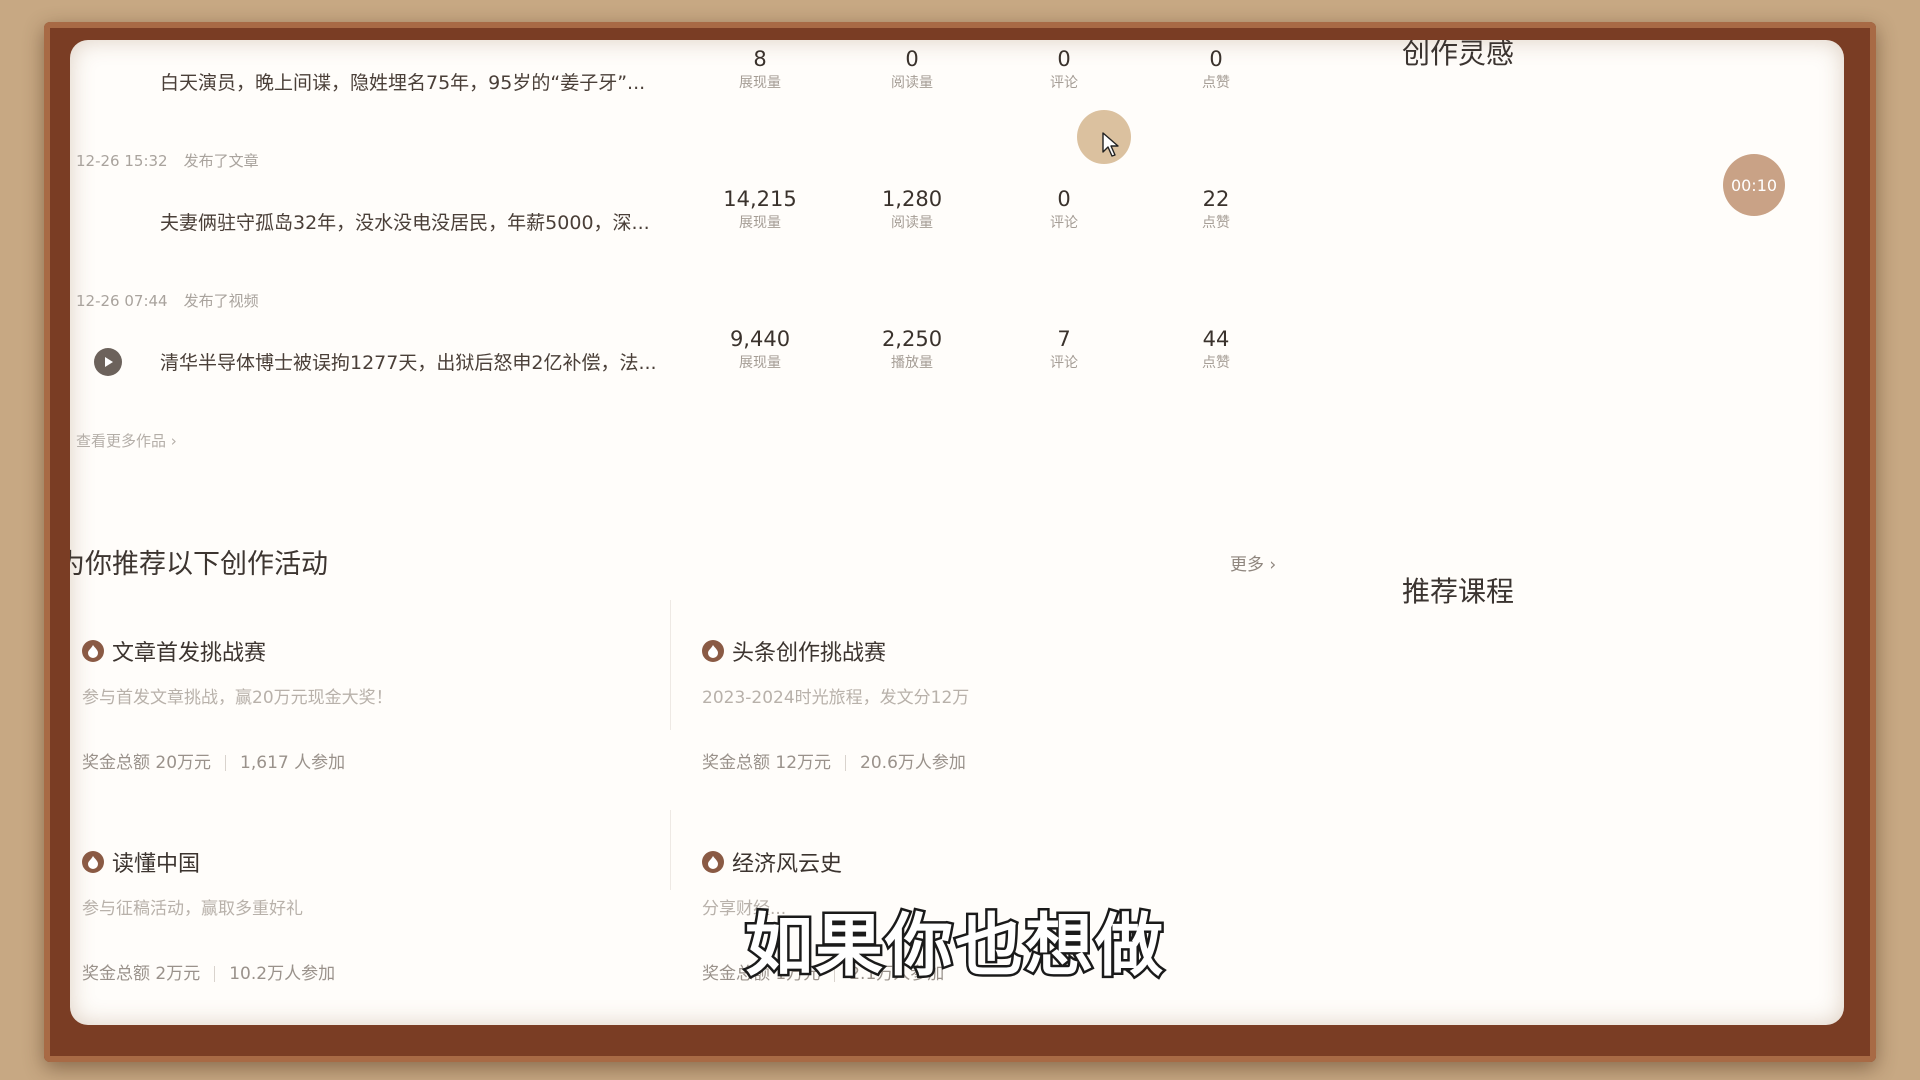 This screenshot has width=1920, height=1080. What do you see at coordinates (1216, 199) in the screenshot?
I see `stat-value: 22` at bounding box center [1216, 199].